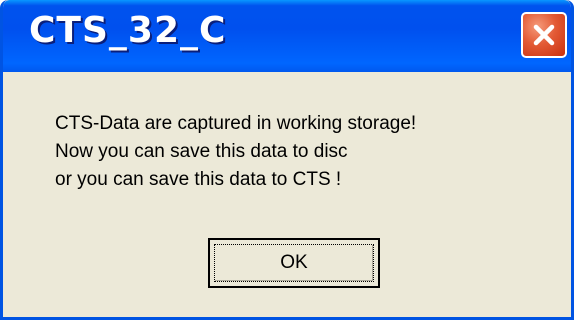 The width and height of the screenshot is (574, 320). Describe the element at coordinates (198, 179) in the screenshot. I see `message-line: or you can save this data to CTS !` at that location.